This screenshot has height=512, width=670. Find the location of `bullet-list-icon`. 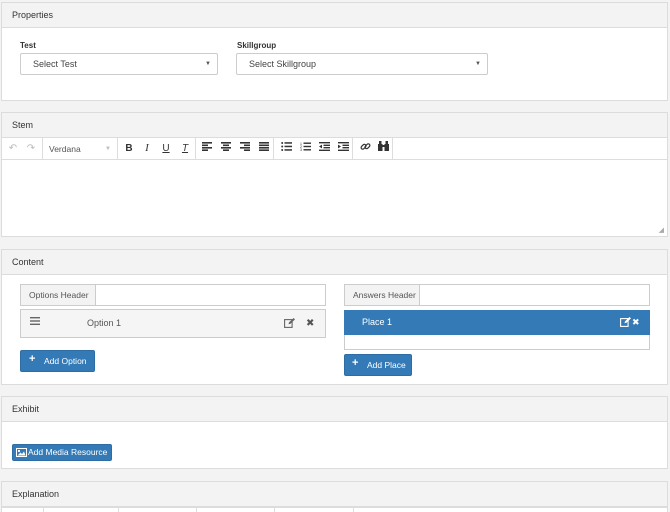

bullet-list-icon is located at coordinates (286, 148).